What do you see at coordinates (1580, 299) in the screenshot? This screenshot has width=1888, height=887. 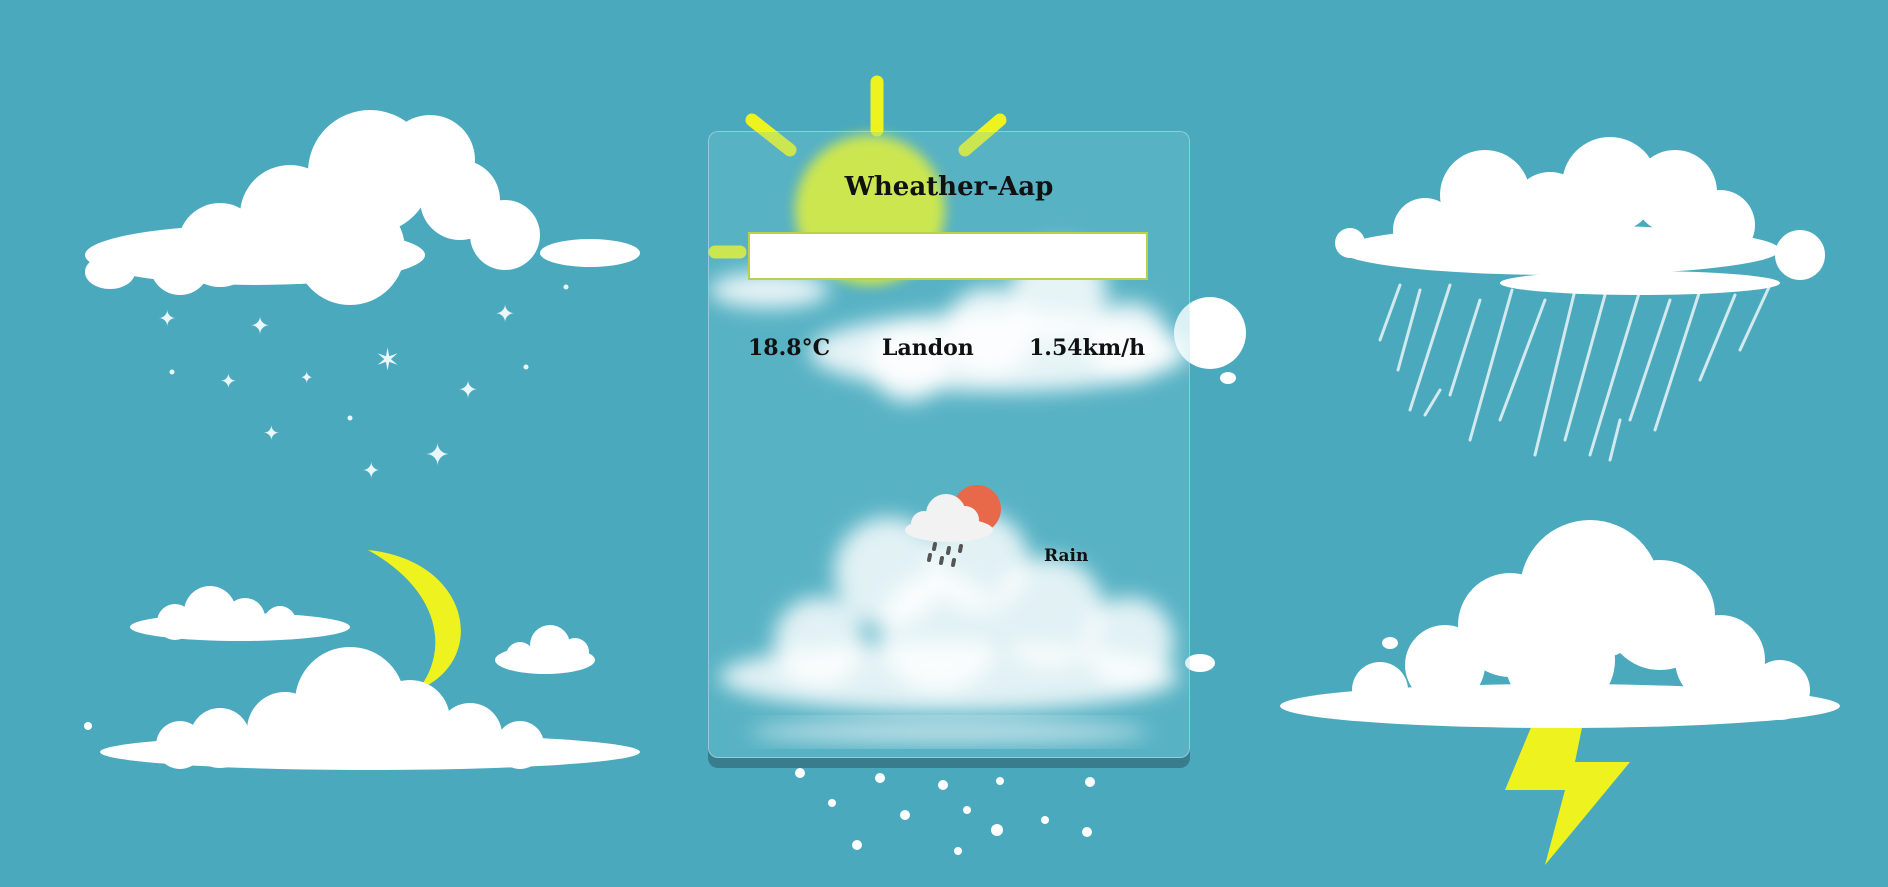 I see `rain-cloud-icon` at bounding box center [1580, 299].